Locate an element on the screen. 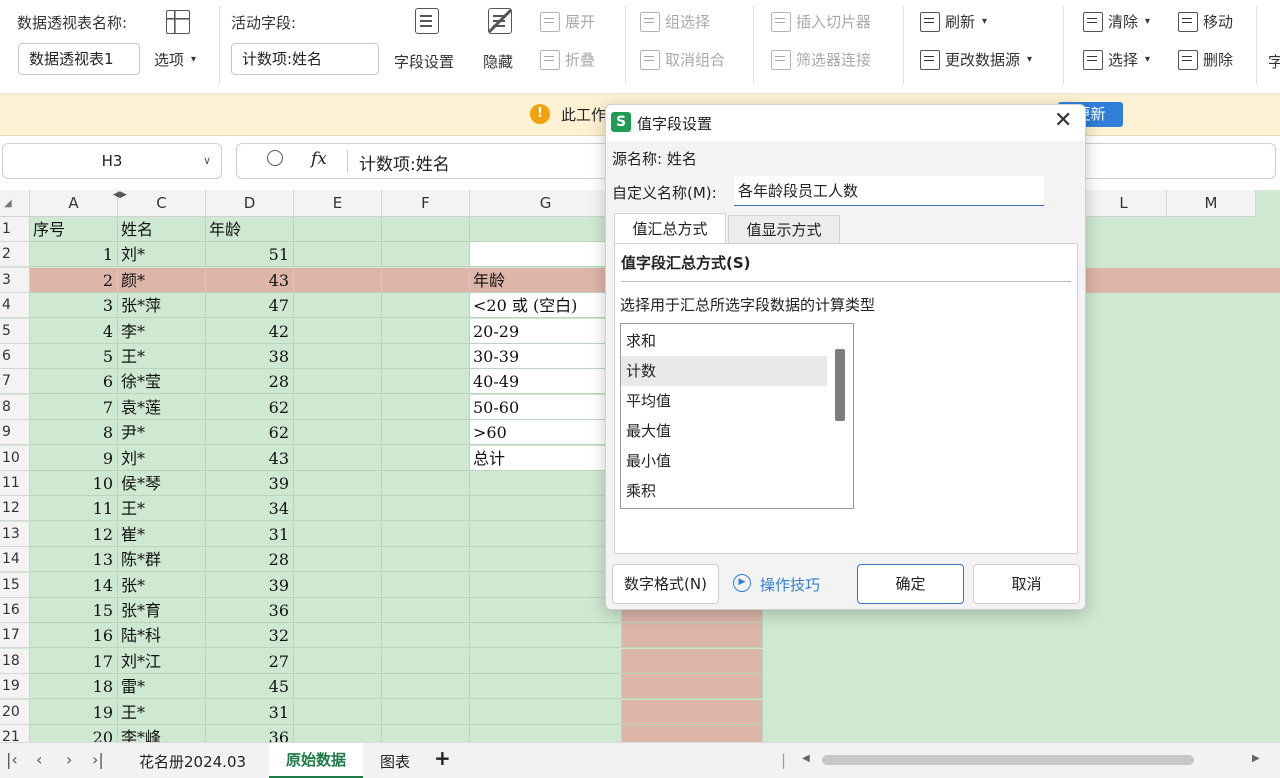 Image resolution: width=1280 pixels, height=778 pixels. cell-name: 刘* is located at coordinates (162, 255).